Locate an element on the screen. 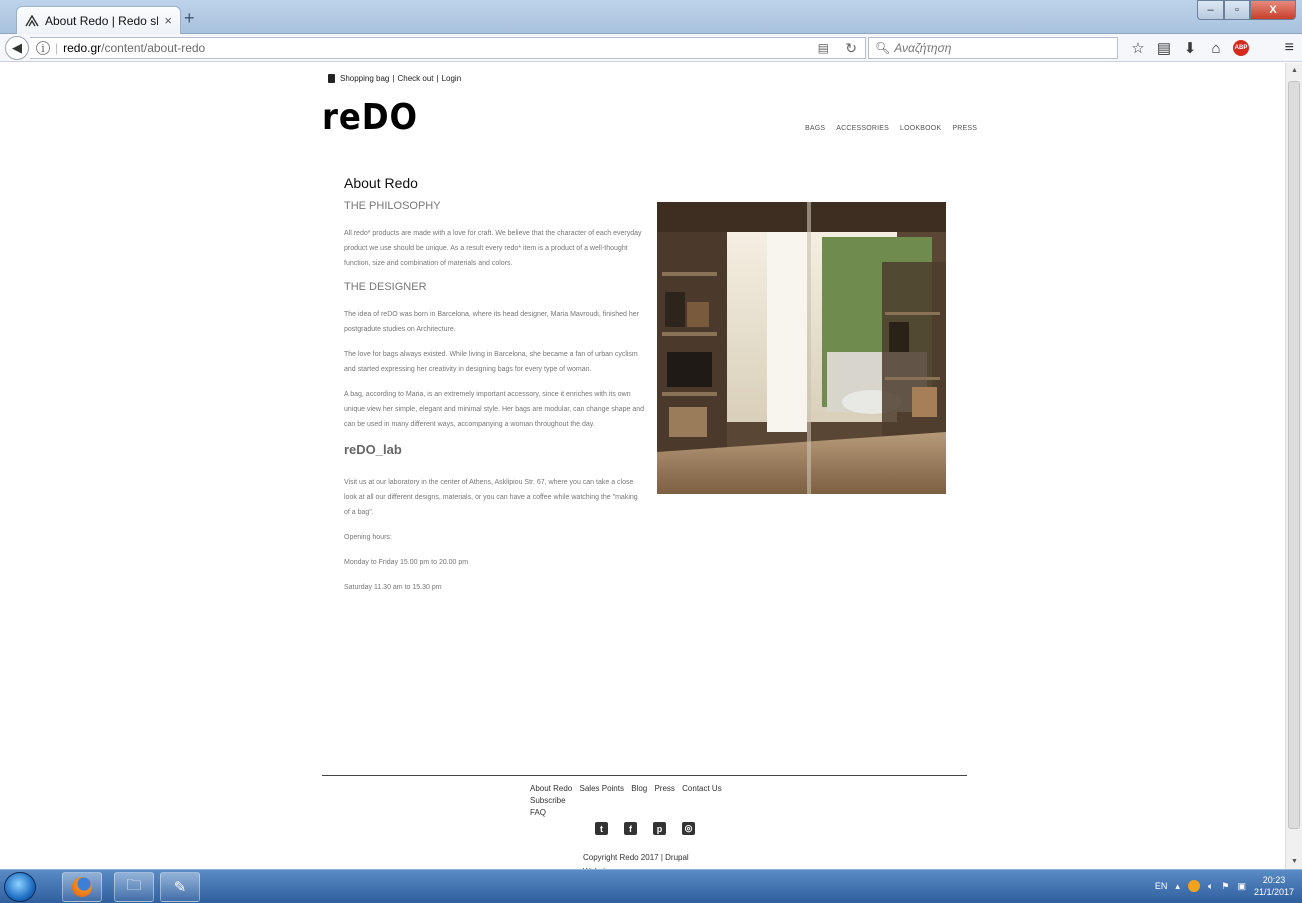 The image size is (1302, 903). tray-app-icon is located at coordinates (1193, 886).